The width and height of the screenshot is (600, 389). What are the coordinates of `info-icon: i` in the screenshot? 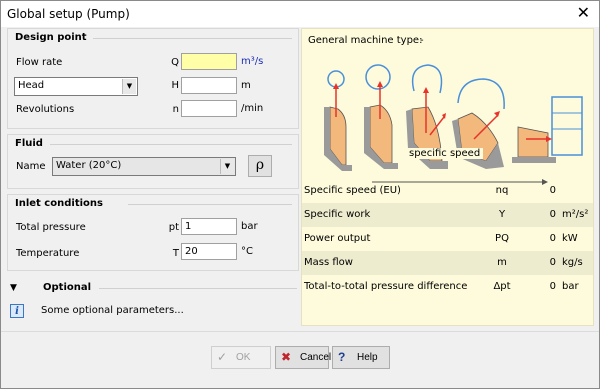 It's located at (17, 311).